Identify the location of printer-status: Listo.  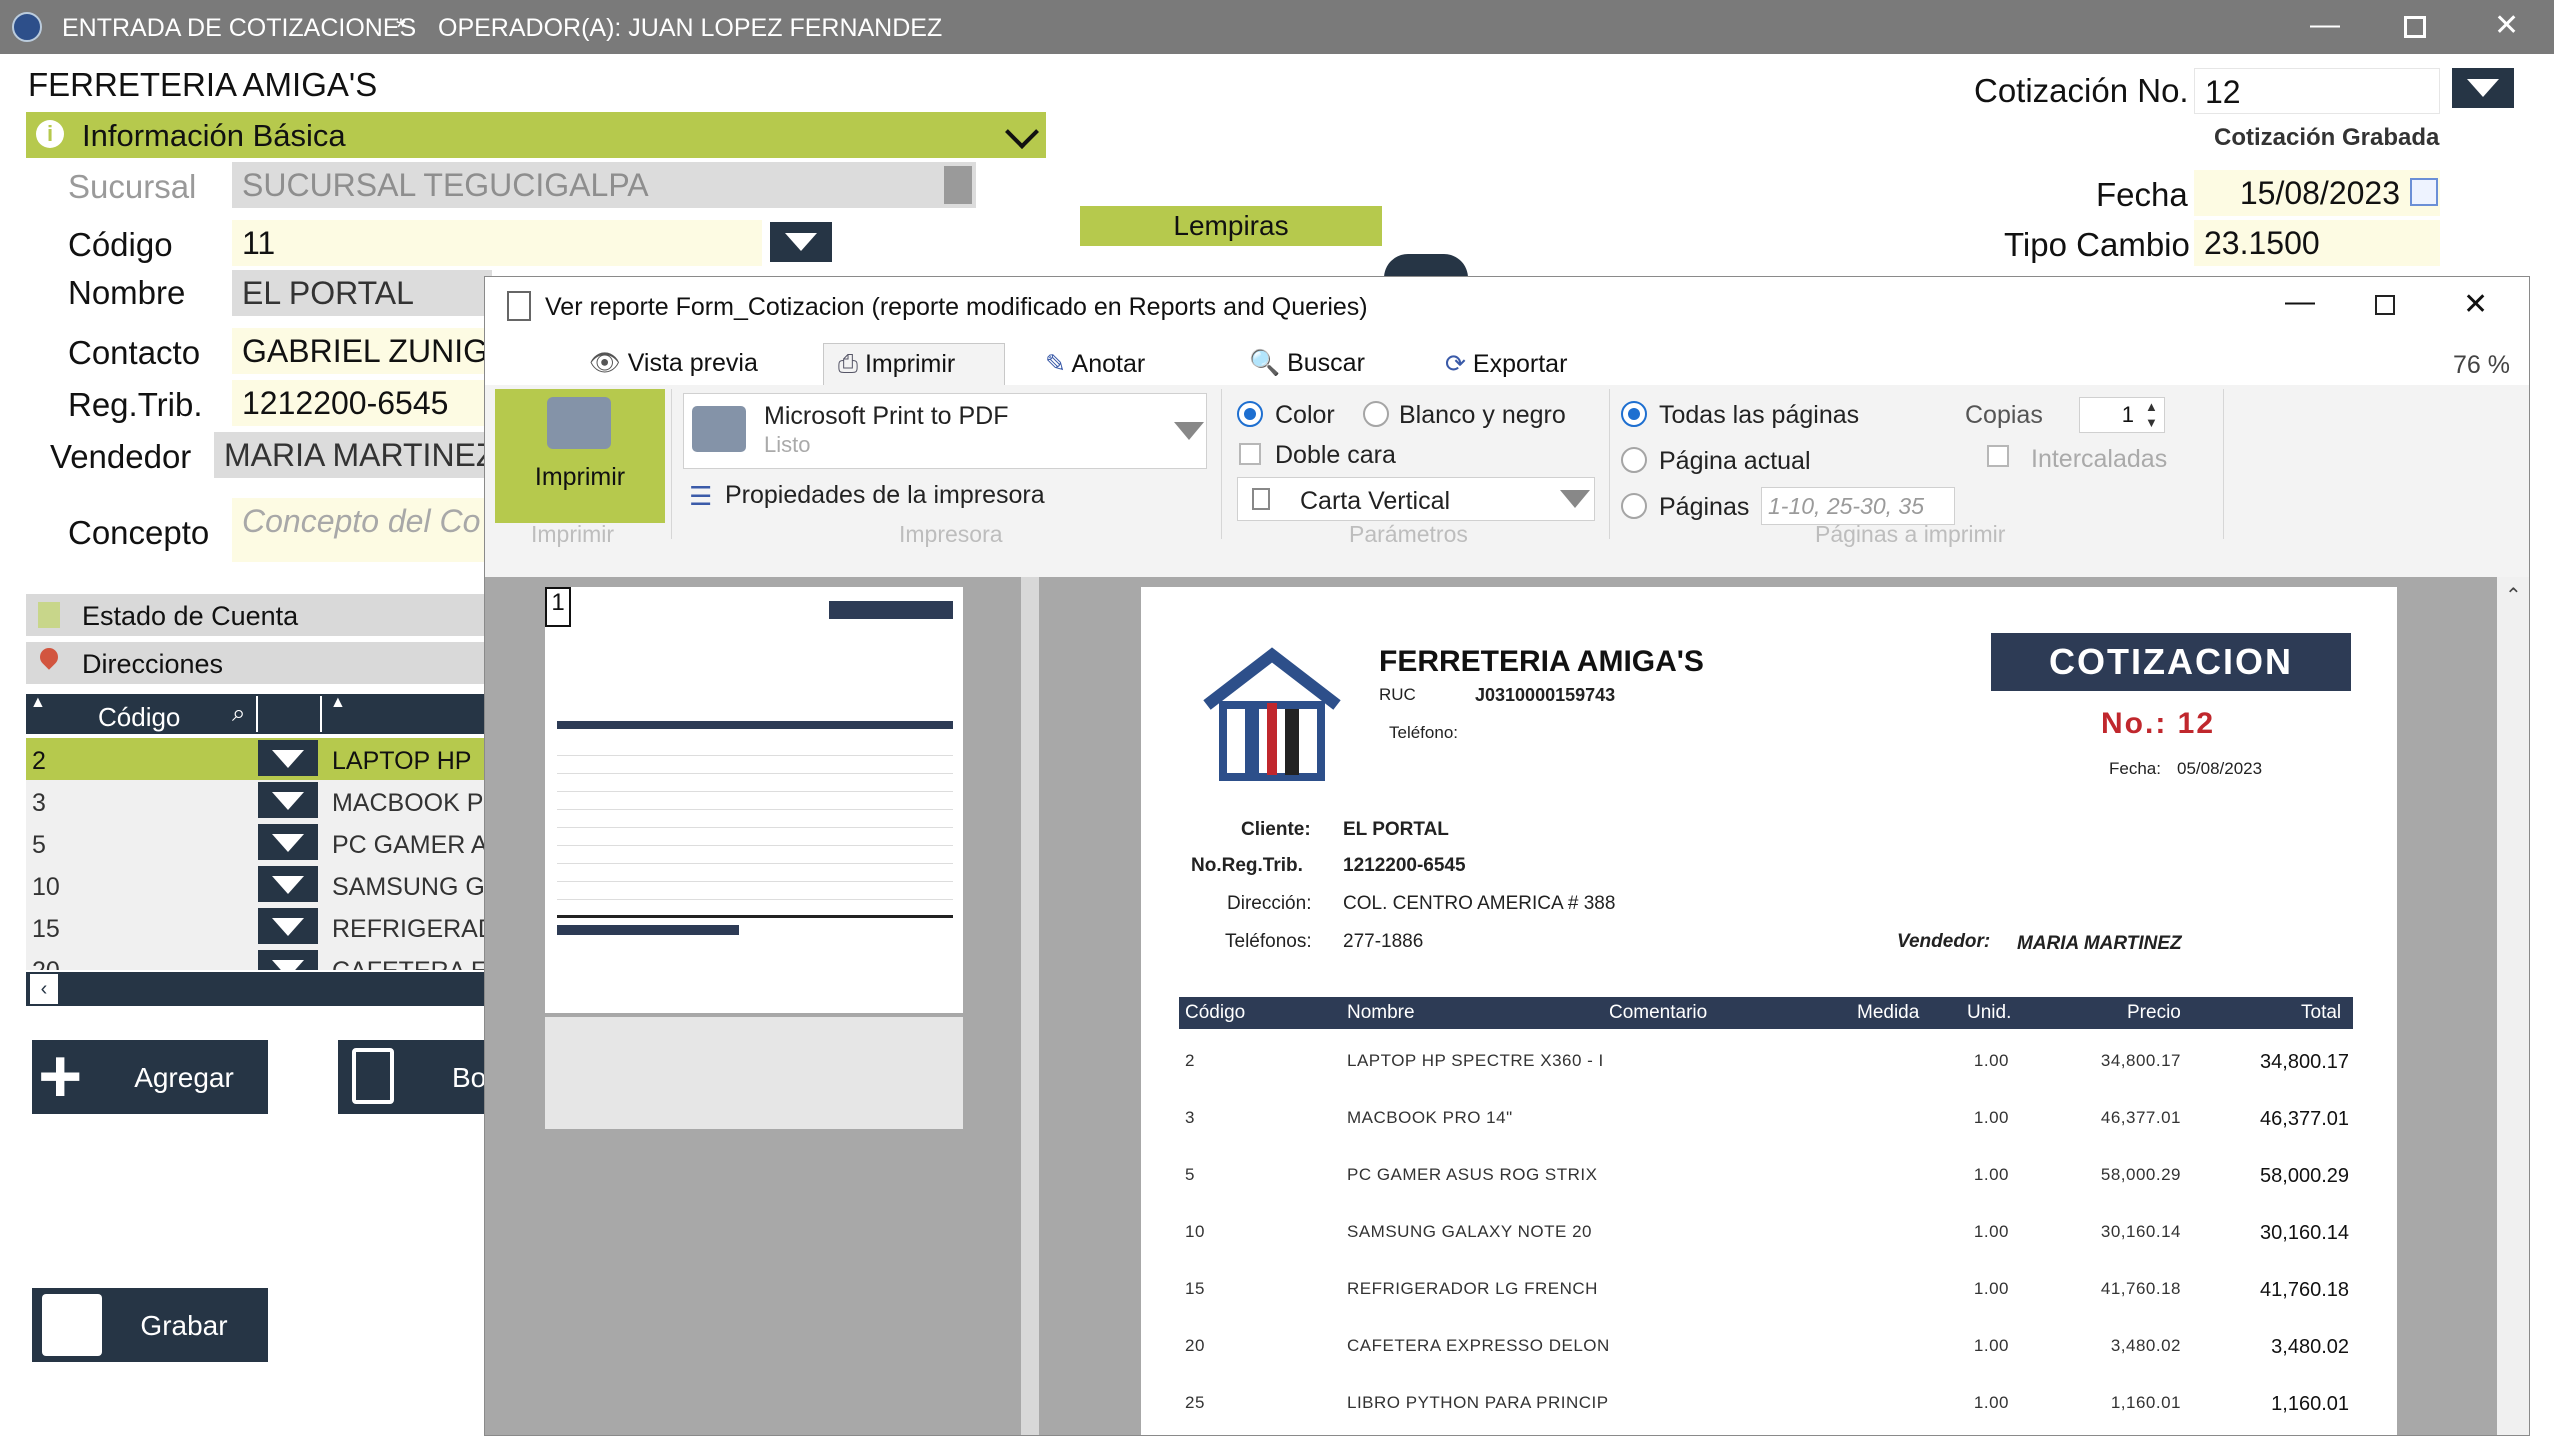
(787, 444).